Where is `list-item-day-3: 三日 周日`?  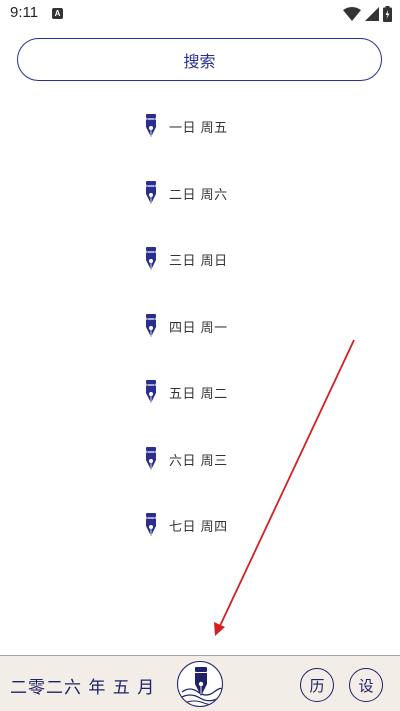
list-item-day-3: 三日 周日 is located at coordinates (185, 259).